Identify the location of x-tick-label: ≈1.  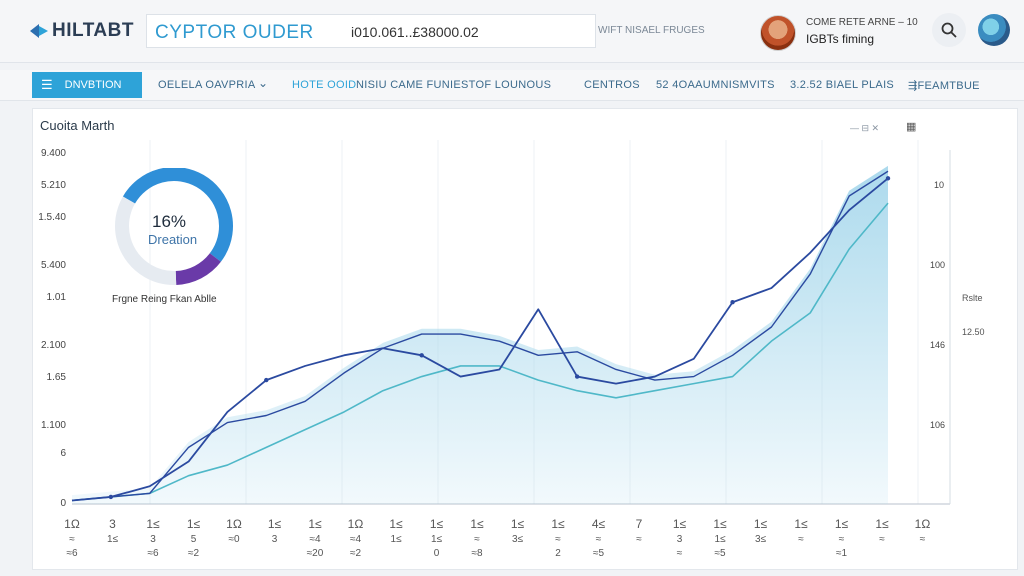
(841, 553).